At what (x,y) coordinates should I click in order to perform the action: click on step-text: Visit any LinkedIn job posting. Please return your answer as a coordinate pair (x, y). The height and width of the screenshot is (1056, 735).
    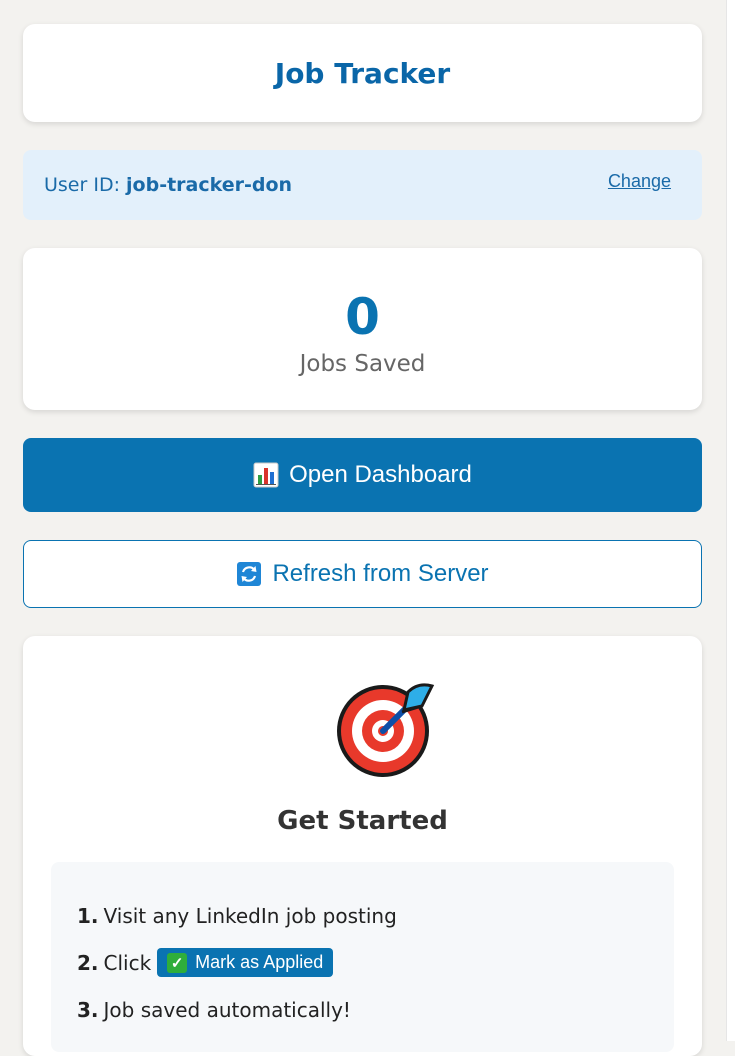
    Looking at the image, I should click on (250, 915).